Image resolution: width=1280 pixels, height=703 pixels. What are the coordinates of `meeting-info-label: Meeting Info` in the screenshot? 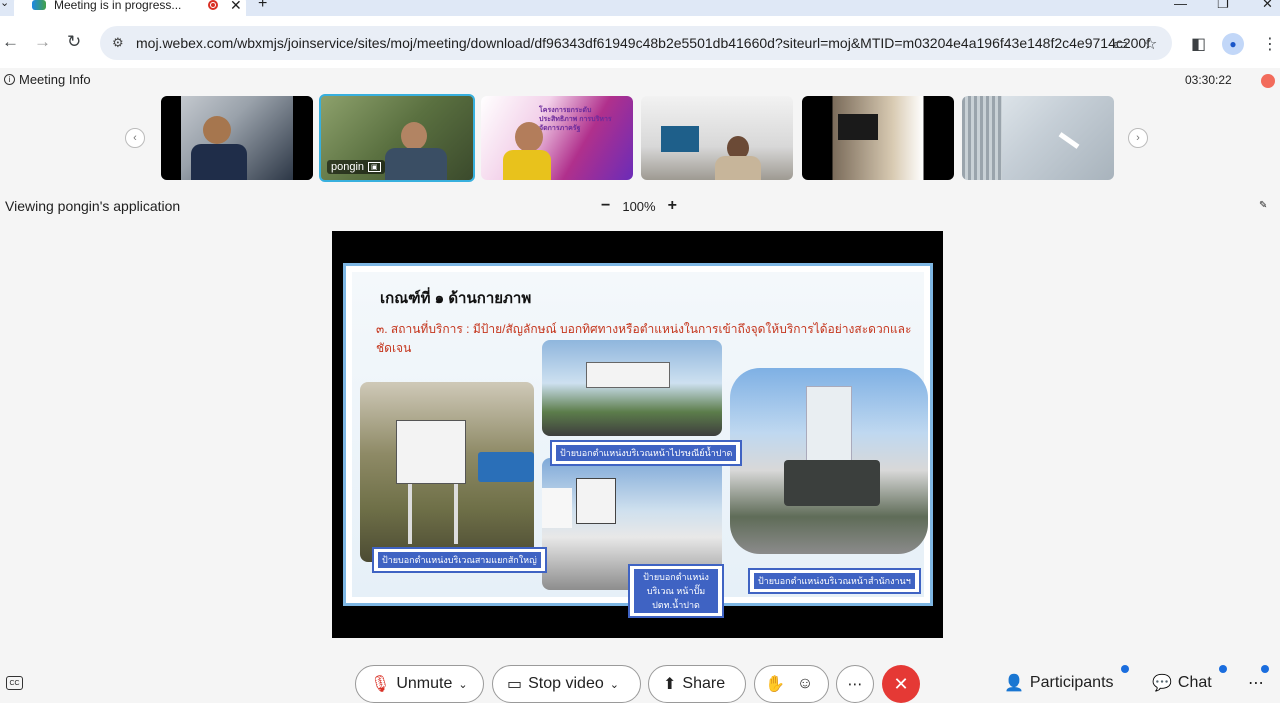 It's located at (55, 79).